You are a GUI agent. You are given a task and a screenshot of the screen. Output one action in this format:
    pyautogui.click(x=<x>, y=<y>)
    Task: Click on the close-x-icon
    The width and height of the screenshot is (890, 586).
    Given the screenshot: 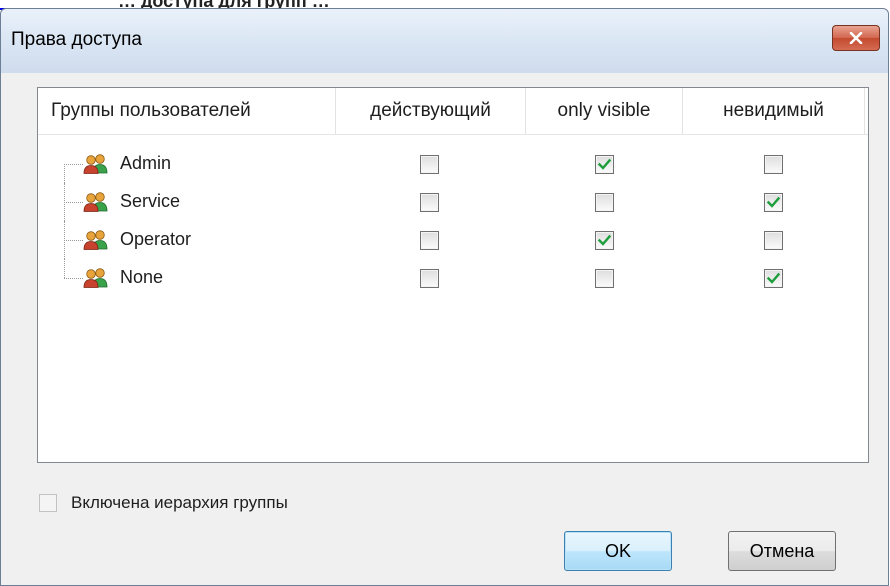 What is the action you would take?
    pyautogui.click(x=856, y=38)
    